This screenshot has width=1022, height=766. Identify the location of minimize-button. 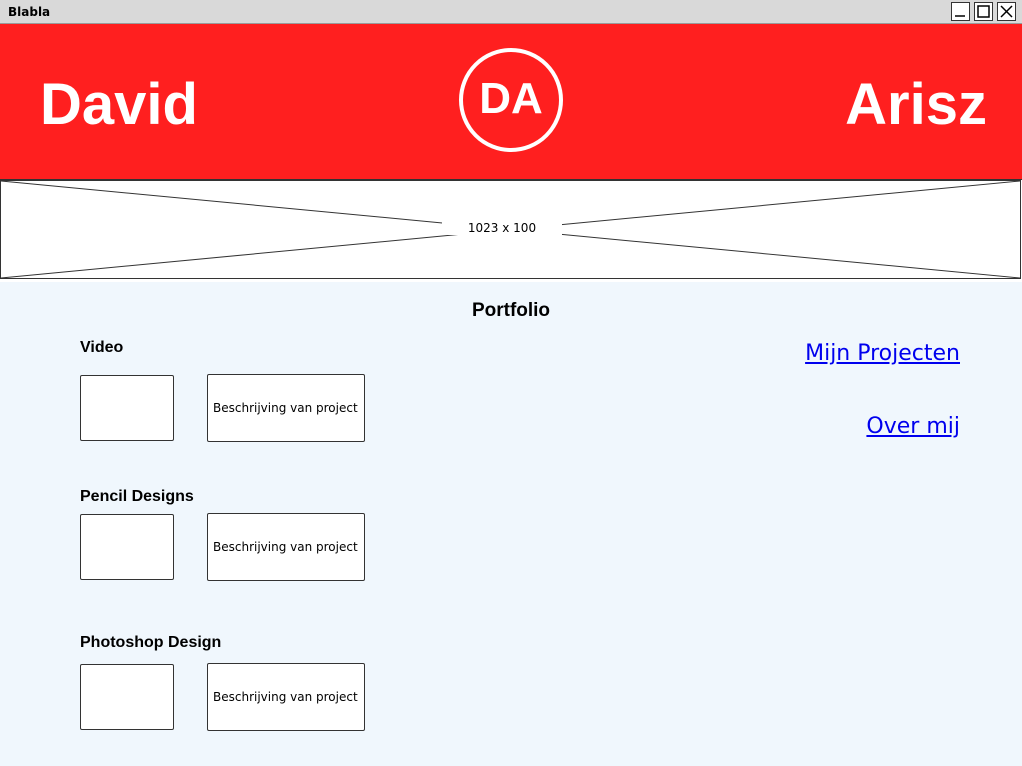
(960, 11).